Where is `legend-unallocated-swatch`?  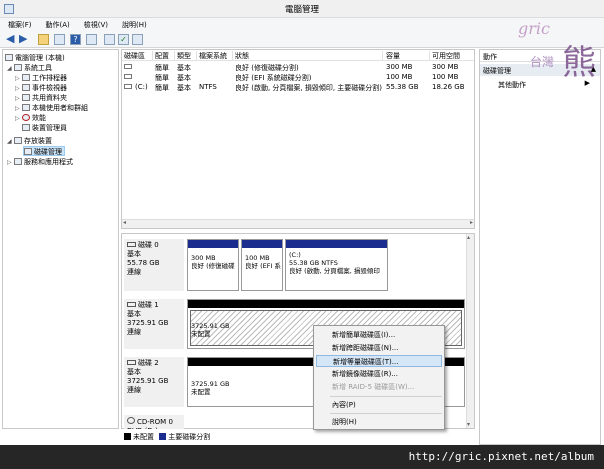 legend-unallocated-swatch is located at coordinates (127, 436).